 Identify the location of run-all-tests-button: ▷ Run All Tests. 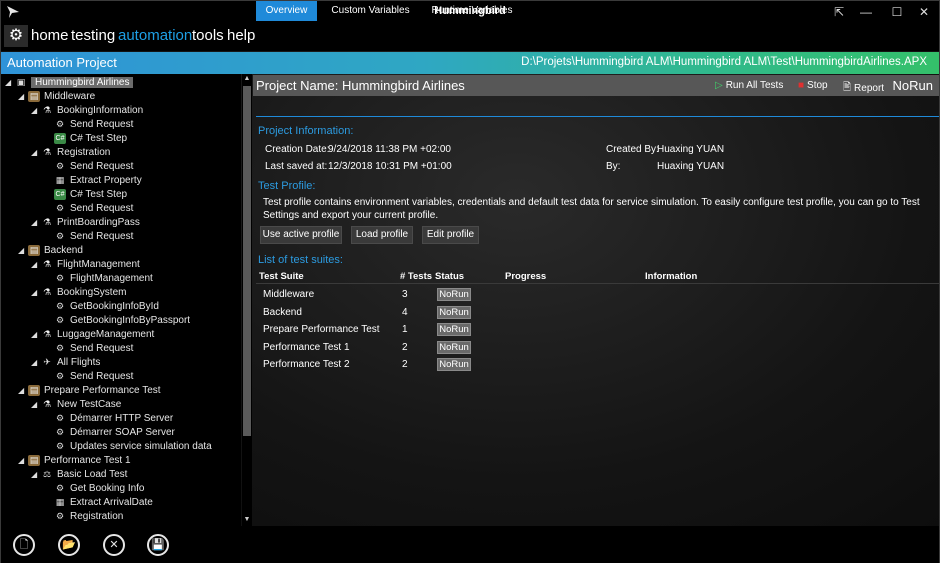
(749, 85).